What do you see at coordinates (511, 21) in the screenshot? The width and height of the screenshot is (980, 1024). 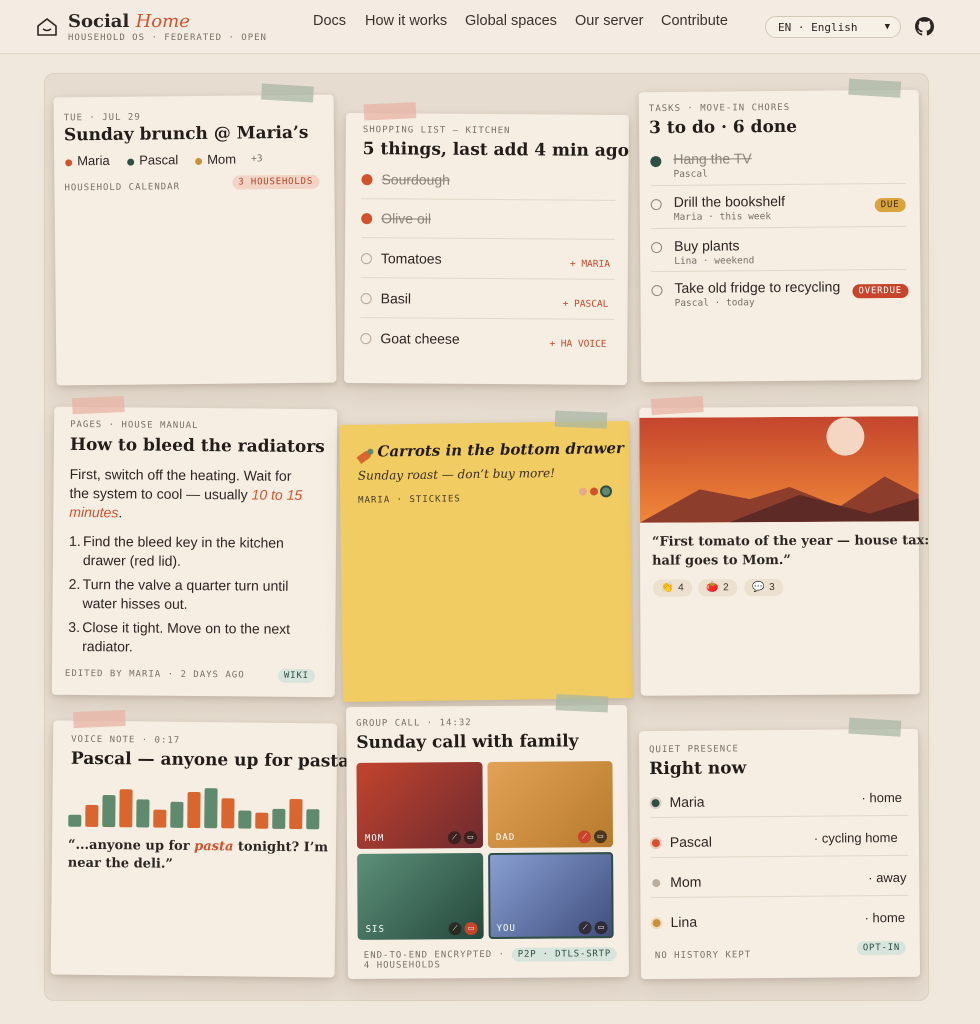 I see `nav-global-spaces: Global spaces` at bounding box center [511, 21].